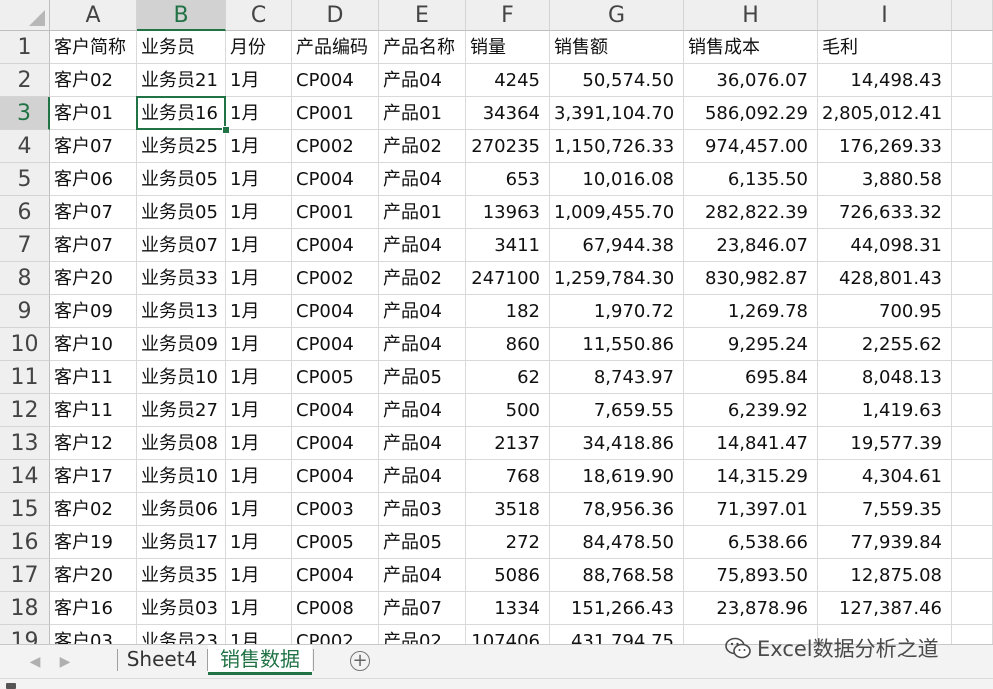 This screenshot has width=993, height=689. What do you see at coordinates (181, 80) in the screenshot?
I see `table-cell: 业务员21` at bounding box center [181, 80].